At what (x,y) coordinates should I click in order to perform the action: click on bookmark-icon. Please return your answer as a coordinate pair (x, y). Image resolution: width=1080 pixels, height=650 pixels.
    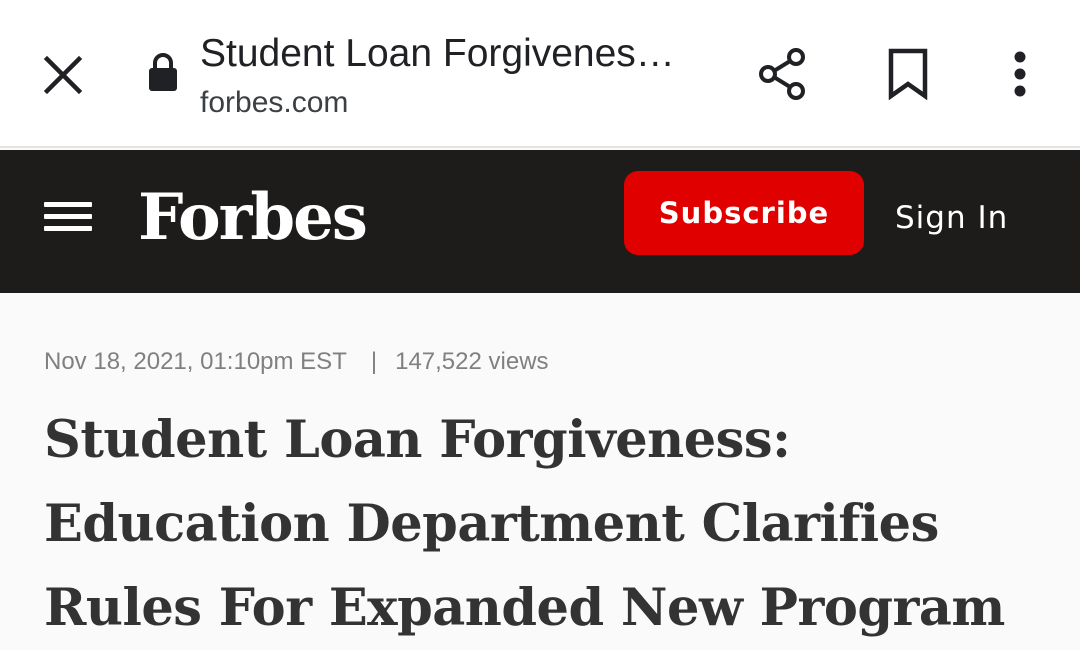
    Looking at the image, I should click on (908, 74).